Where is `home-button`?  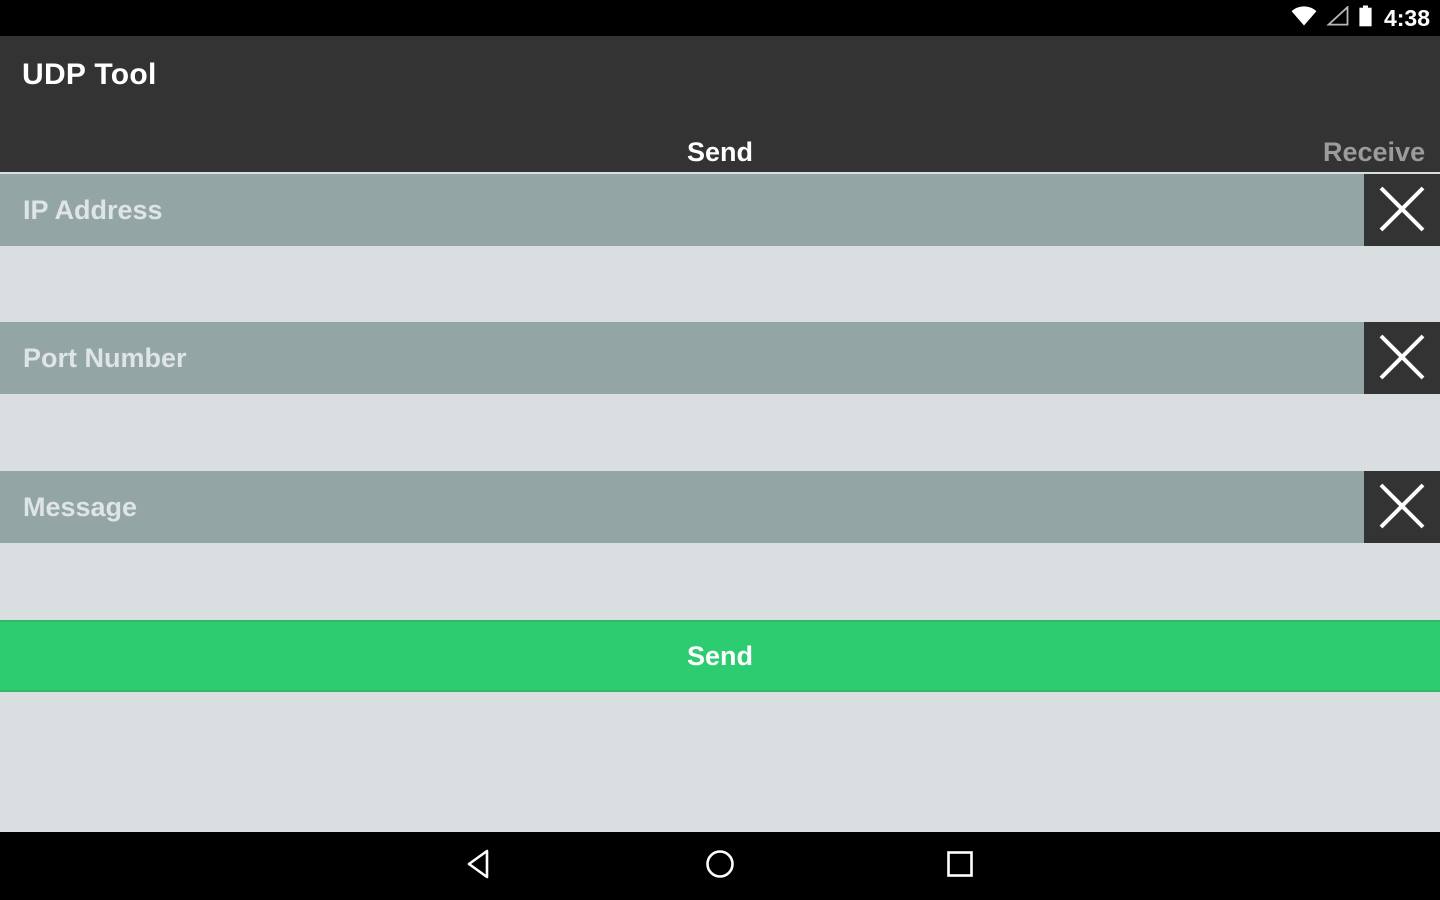 home-button is located at coordinates (720, 866).